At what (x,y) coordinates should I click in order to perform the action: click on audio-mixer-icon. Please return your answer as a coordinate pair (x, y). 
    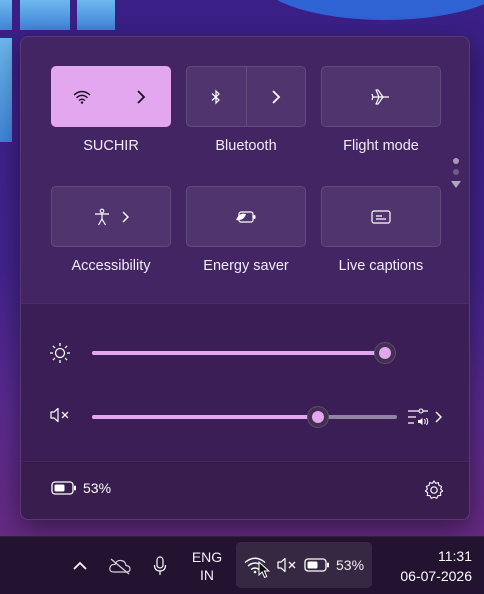
    Looking at the image, I should click on (418, 417).